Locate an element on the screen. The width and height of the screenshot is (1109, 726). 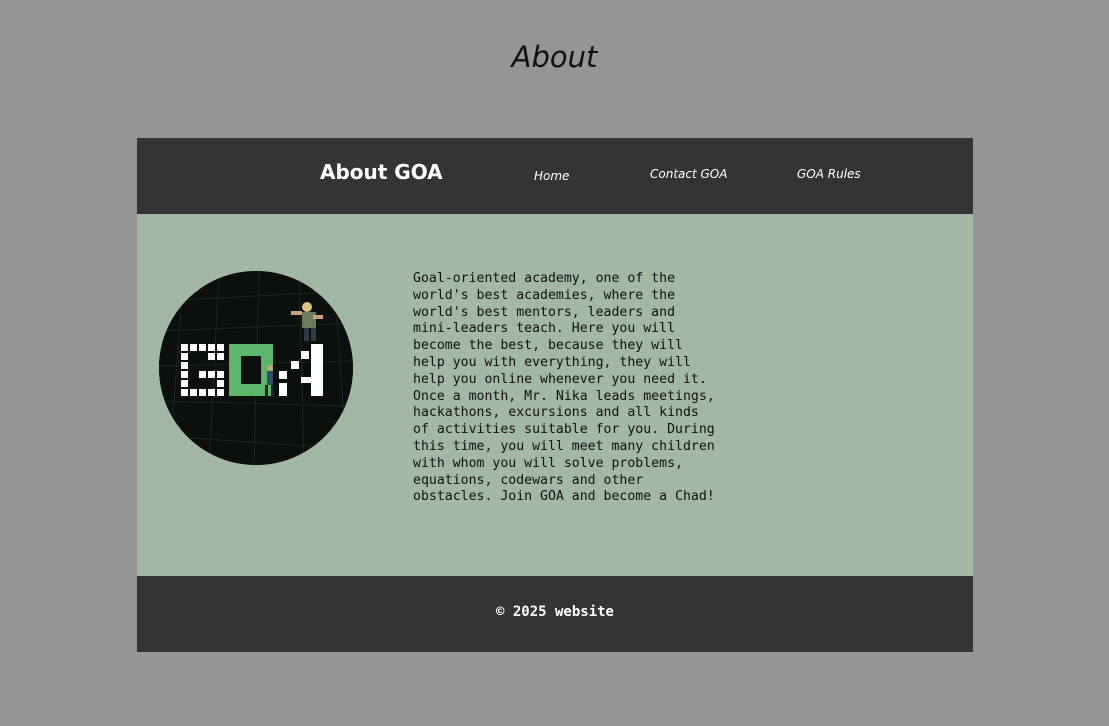
nav-link-contact: Contact GOA is located at coordinates (688, 174).